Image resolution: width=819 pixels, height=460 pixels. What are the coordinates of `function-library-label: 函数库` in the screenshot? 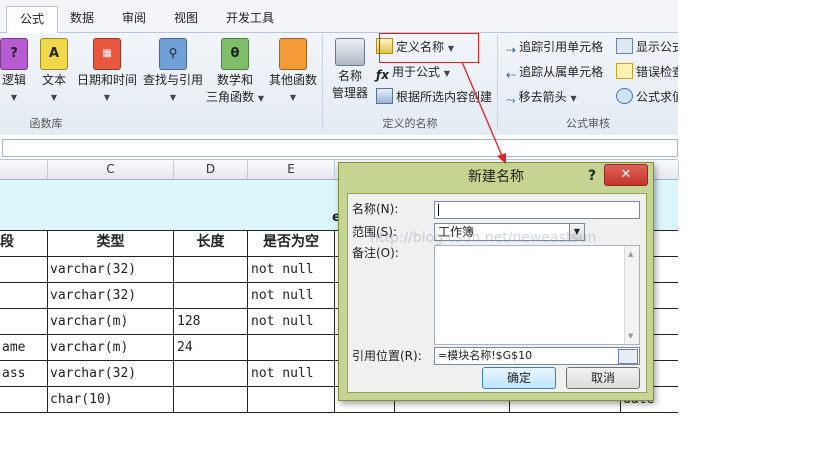 It's located at (46, 123).